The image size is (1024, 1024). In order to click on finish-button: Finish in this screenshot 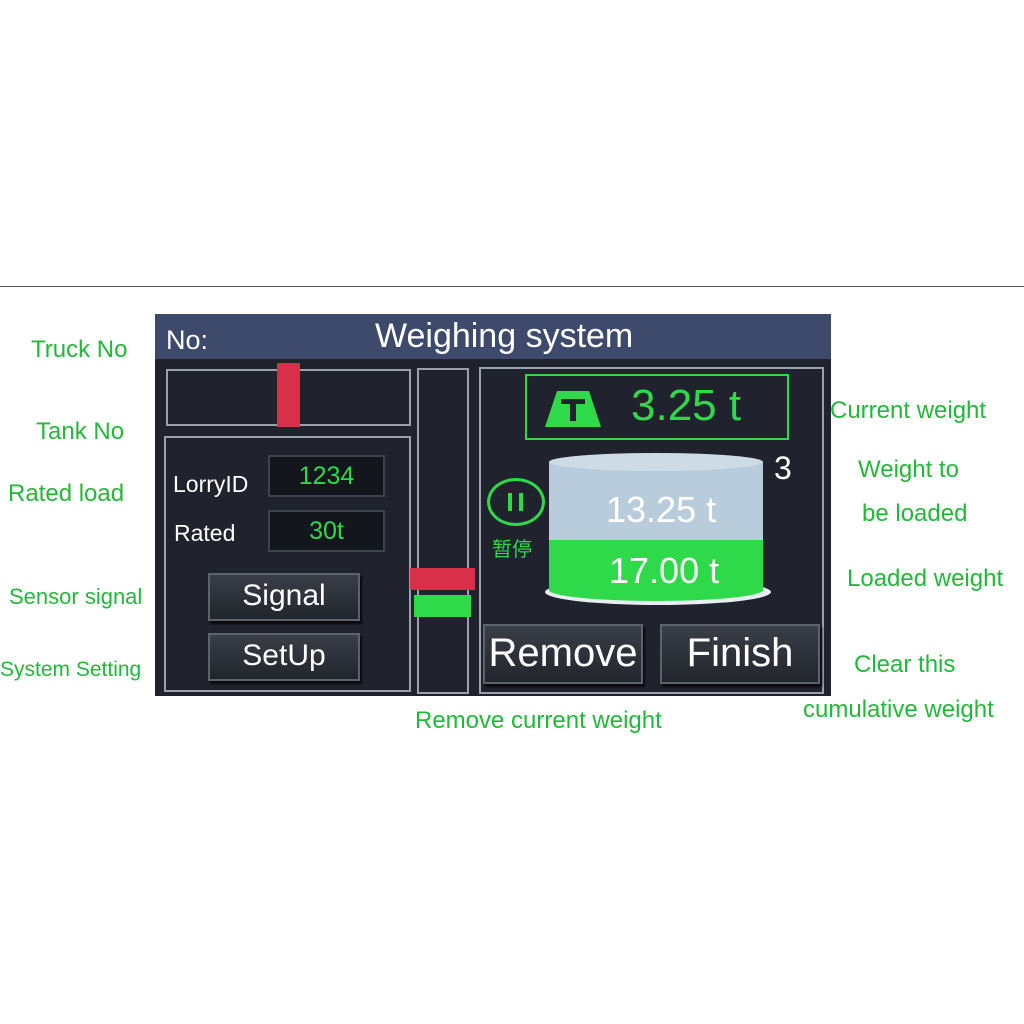, I will do `click(740, 654)`.